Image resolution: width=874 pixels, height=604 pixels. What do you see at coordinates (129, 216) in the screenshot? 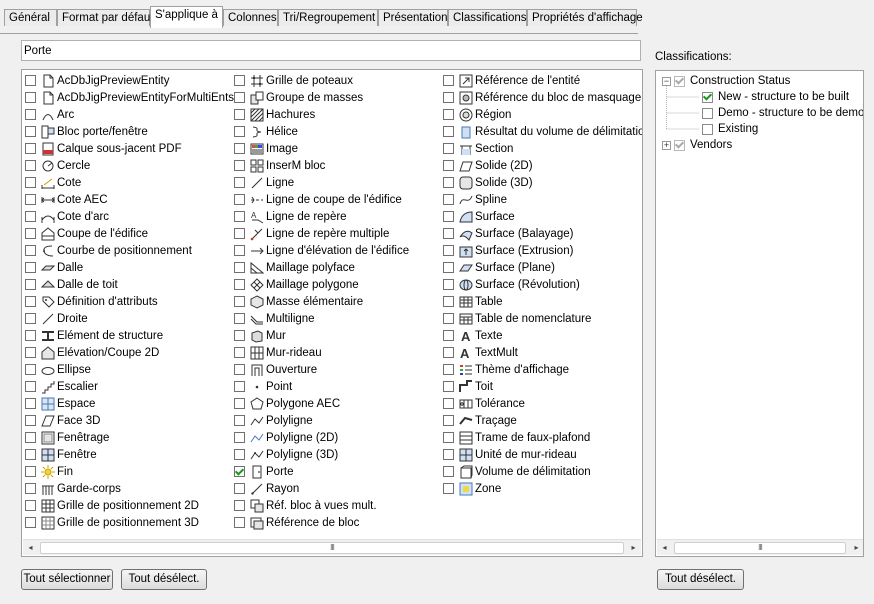
I see `list-item: Cote d'arc` at bounding box center [129, 216].